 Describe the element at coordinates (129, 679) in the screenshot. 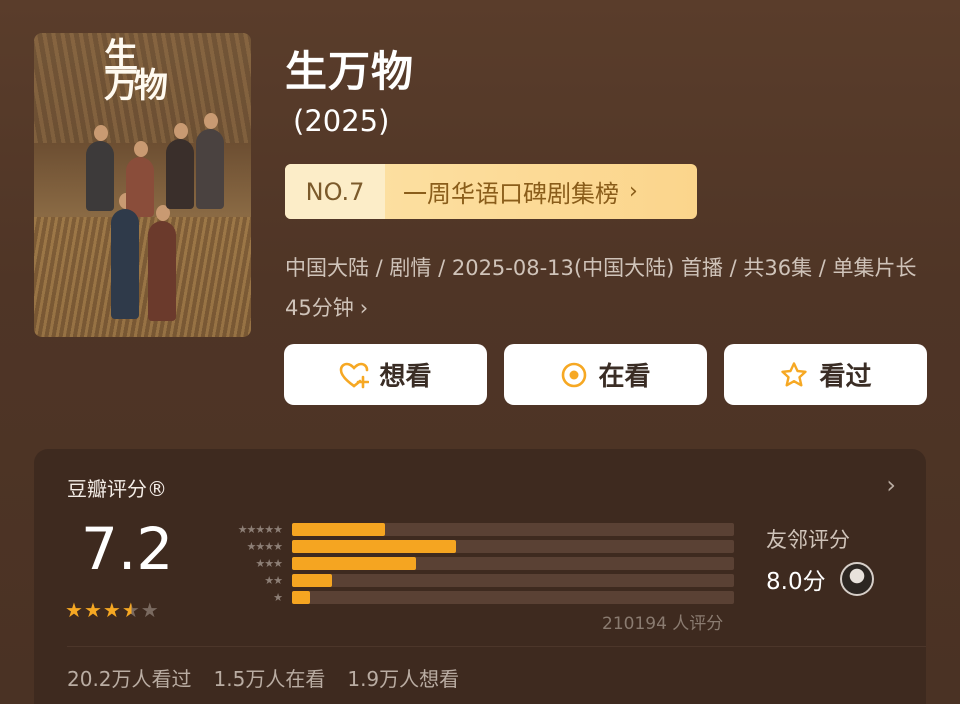

I see `watched-count: 20.2万人看过` at that location.